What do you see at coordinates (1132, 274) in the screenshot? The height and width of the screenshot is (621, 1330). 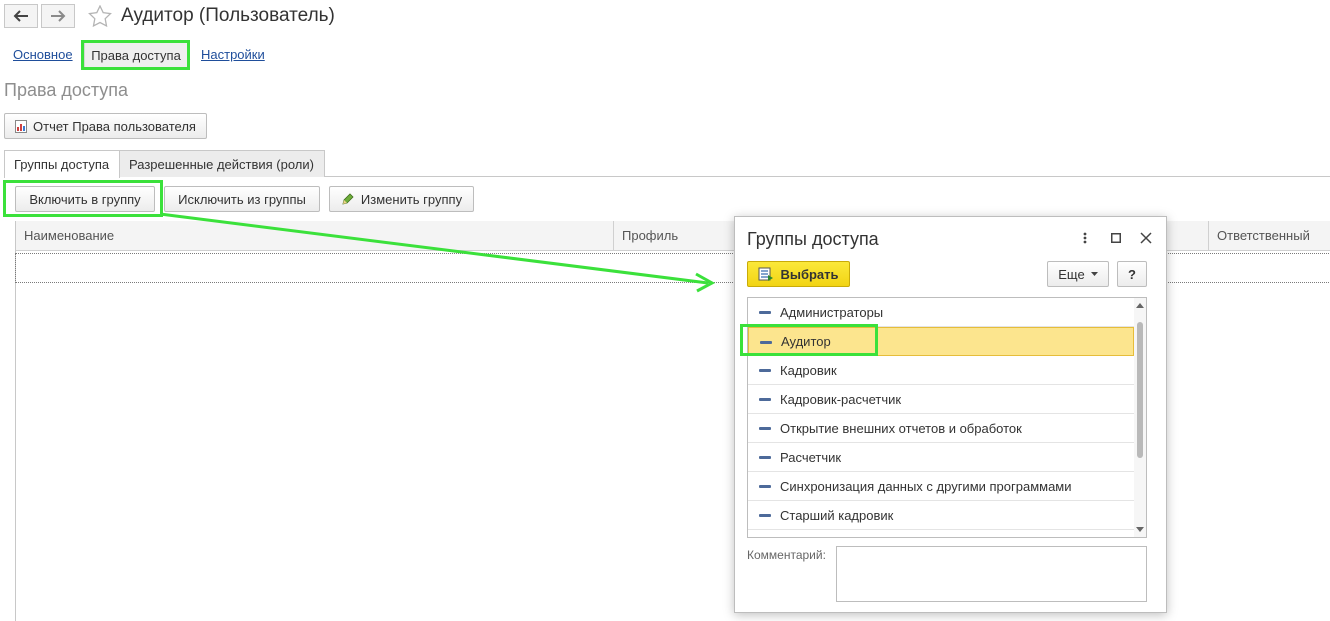 I see `help-button: ?` at bounding box center [1132, 274].